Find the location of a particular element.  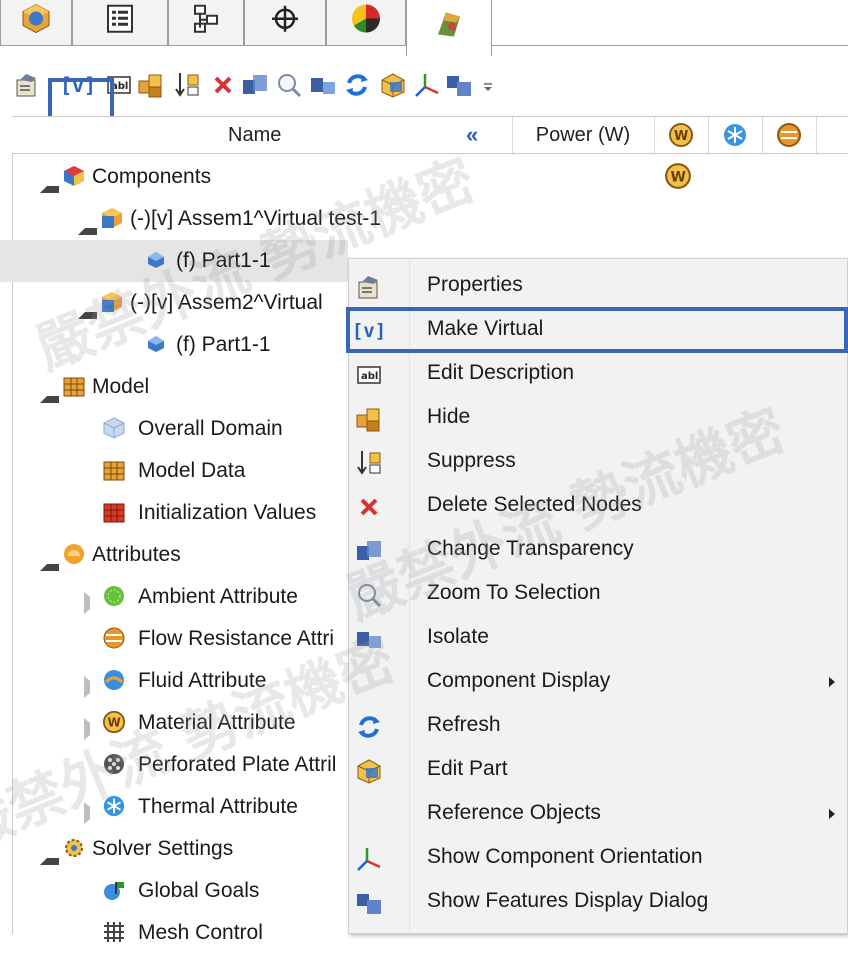

flow-resistance-icon is located at coordinates (114, 638).